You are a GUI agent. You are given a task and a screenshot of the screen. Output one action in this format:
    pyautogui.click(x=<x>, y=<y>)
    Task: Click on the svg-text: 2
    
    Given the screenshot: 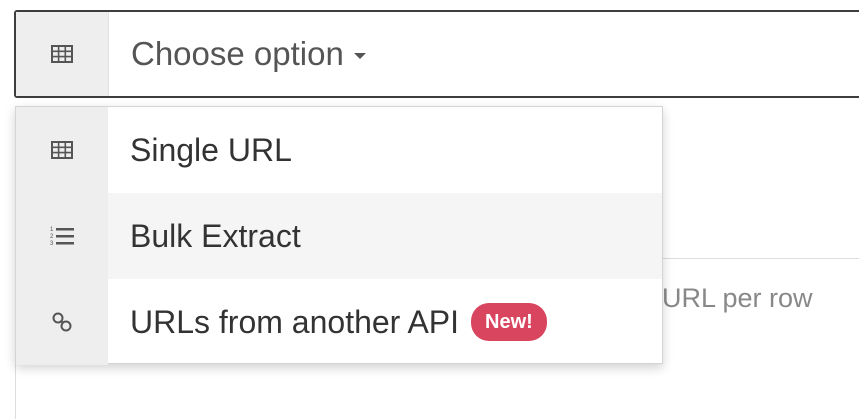 What is the action you would take?
    pyautogui.click(x=52, y=237)
    